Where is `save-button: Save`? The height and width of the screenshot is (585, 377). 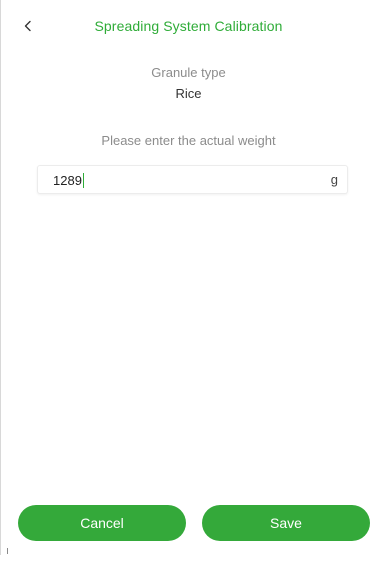 save-button: Save is located at coordinates (286, 523).